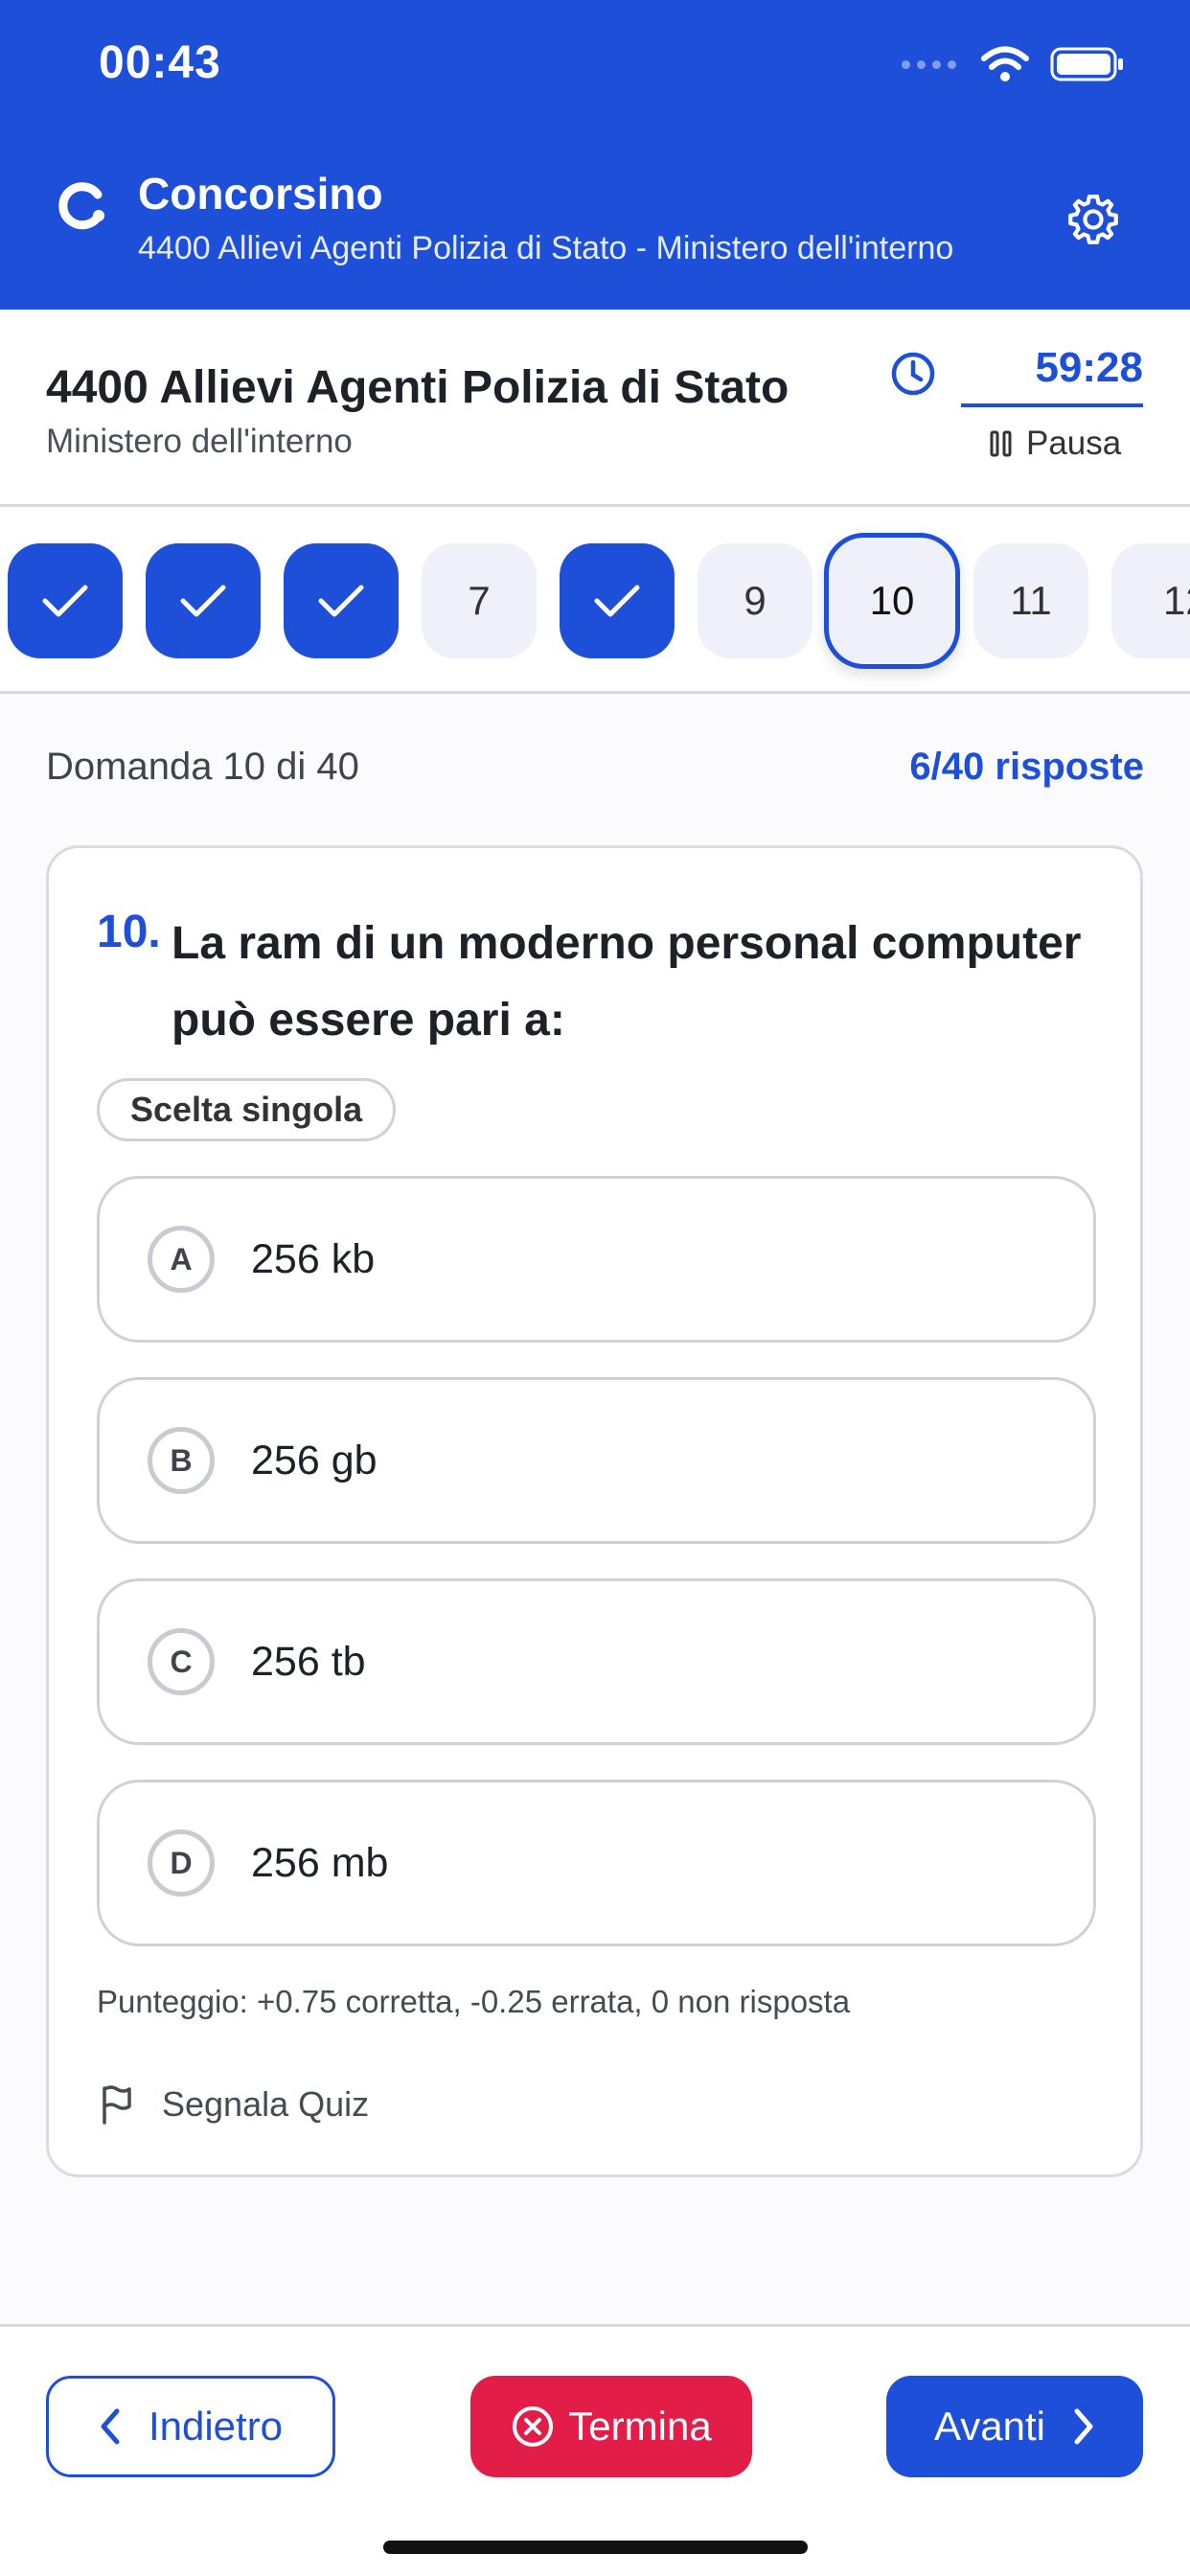 The height and width of the screenshot is (2576, 1190). Describe the element at coordinates (596, 1661) in the screenshot. I see `answer-option-c: C 256 tb` at that location.